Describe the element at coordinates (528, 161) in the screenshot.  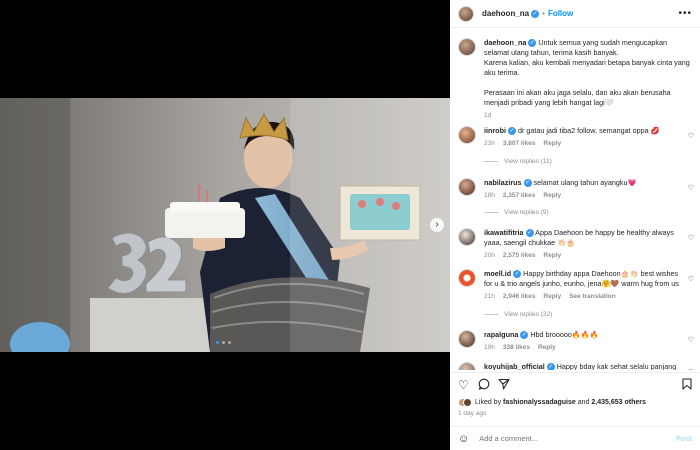
I see `view-replies-label: View replies (11)` at that location.